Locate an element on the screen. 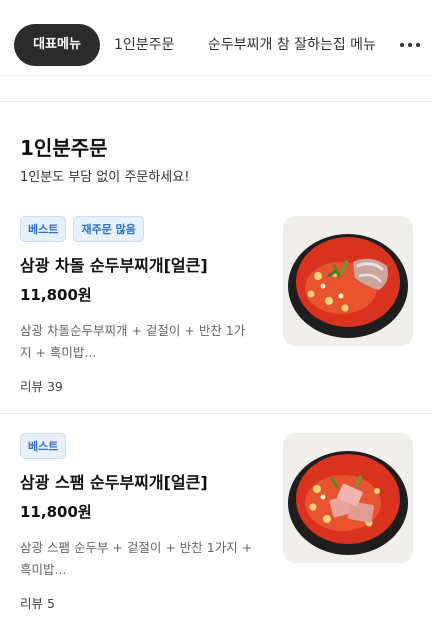 The image size is (432, 620). review-count: 리뷰 5 is located at coordinates (37, 603).